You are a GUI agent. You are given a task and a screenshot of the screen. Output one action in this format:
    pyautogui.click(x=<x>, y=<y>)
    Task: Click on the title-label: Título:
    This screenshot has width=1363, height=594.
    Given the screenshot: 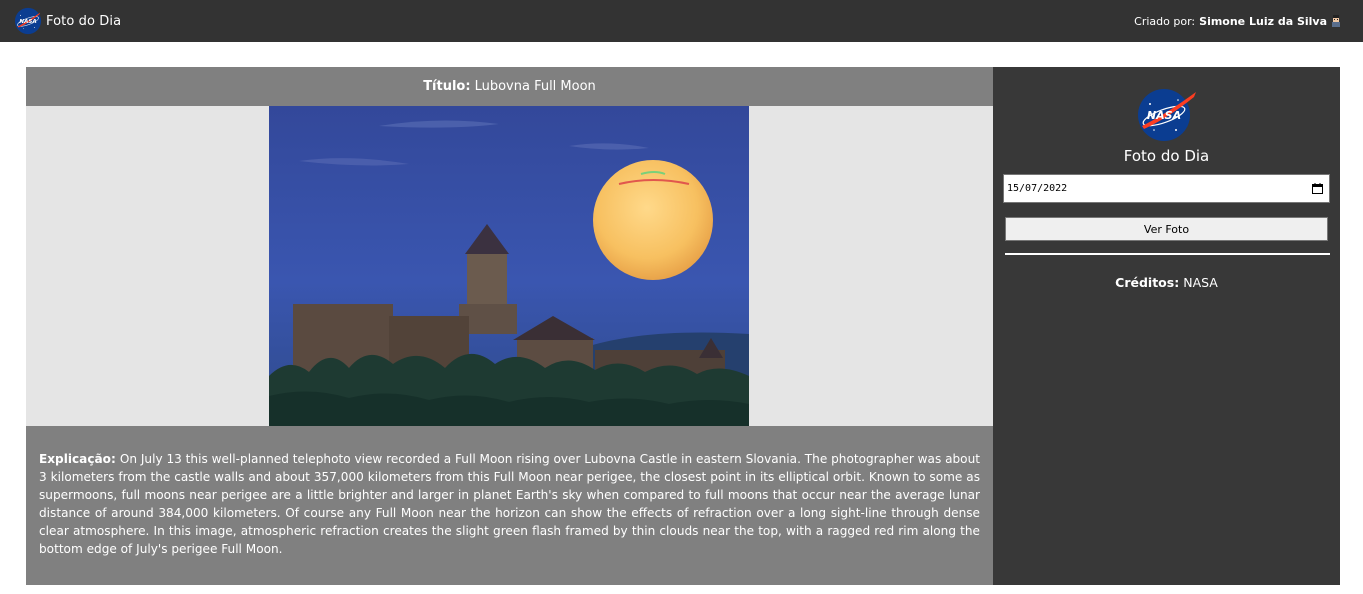 What is the action you would take?
    pyautogui.click(x=447, y=86)
    